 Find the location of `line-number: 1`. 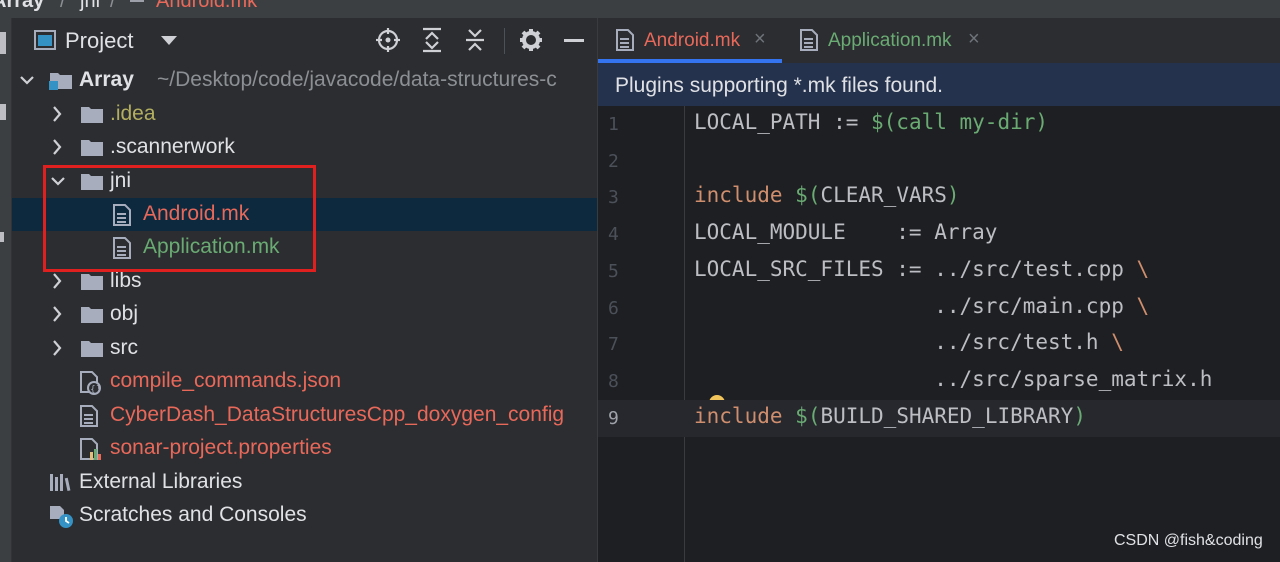

line-number: 1 is located at coordinates (613, 124).